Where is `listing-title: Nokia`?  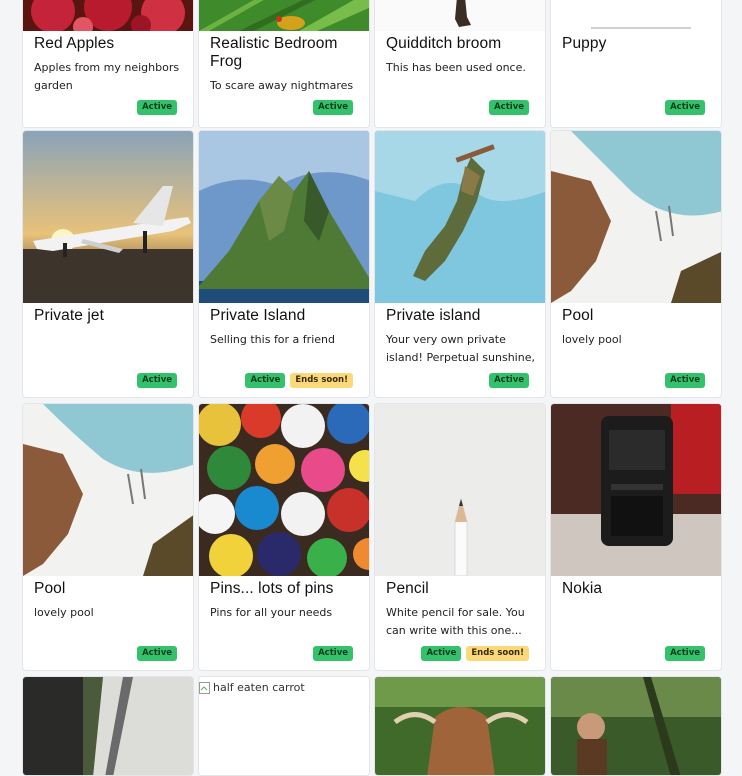
listing-title: Nokia is located at coordinates (582, 588).